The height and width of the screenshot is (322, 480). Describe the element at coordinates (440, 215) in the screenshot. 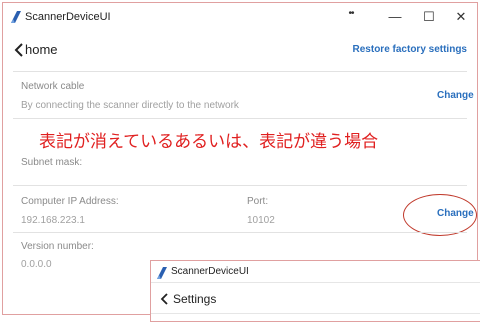

I see `highlight-ellipse` at that location.